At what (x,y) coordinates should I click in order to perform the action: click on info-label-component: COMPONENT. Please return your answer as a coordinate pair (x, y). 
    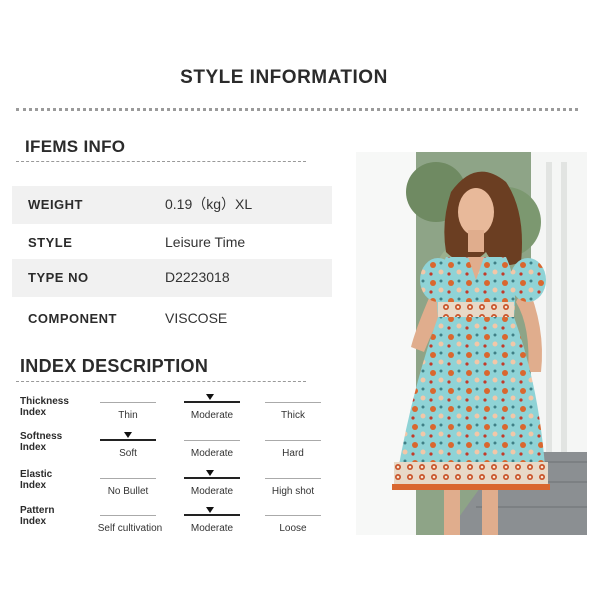
    Looking at the image, I should click on (72, 318).